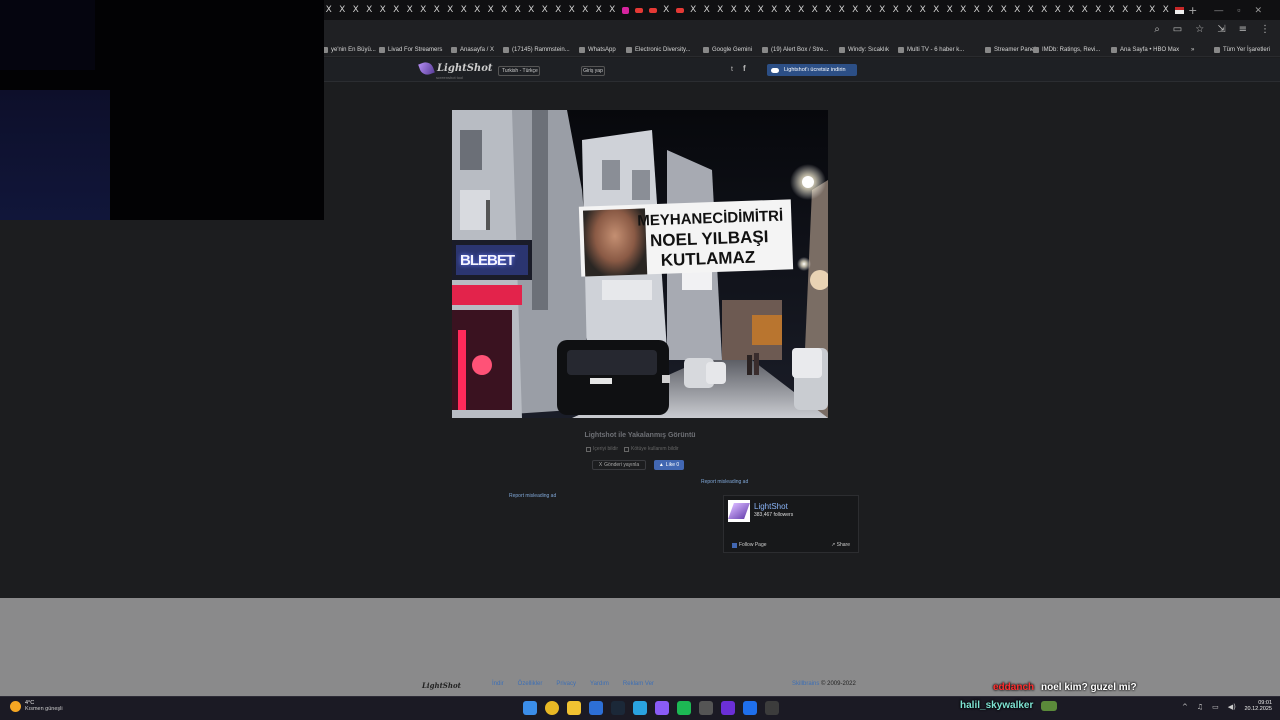 The height and width of the screenshot is (720, 1280). Describe the element at coordinates (651, 449) in the screenshot. I see `report-abuse-link: Kötüye kullanım bildir` at that location.